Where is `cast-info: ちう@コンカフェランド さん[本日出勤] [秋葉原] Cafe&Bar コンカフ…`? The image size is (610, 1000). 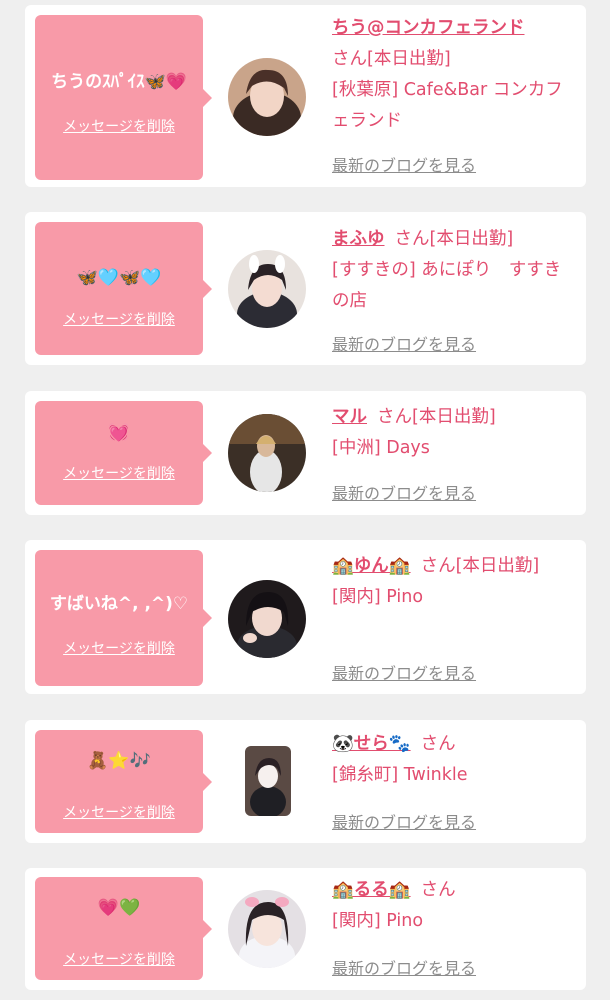 cast-info: ちう@コンカフェランド さん[本日出勤] [秋葉原] Cafe&Bar コンカフ… is located at coordinates (448, 75).